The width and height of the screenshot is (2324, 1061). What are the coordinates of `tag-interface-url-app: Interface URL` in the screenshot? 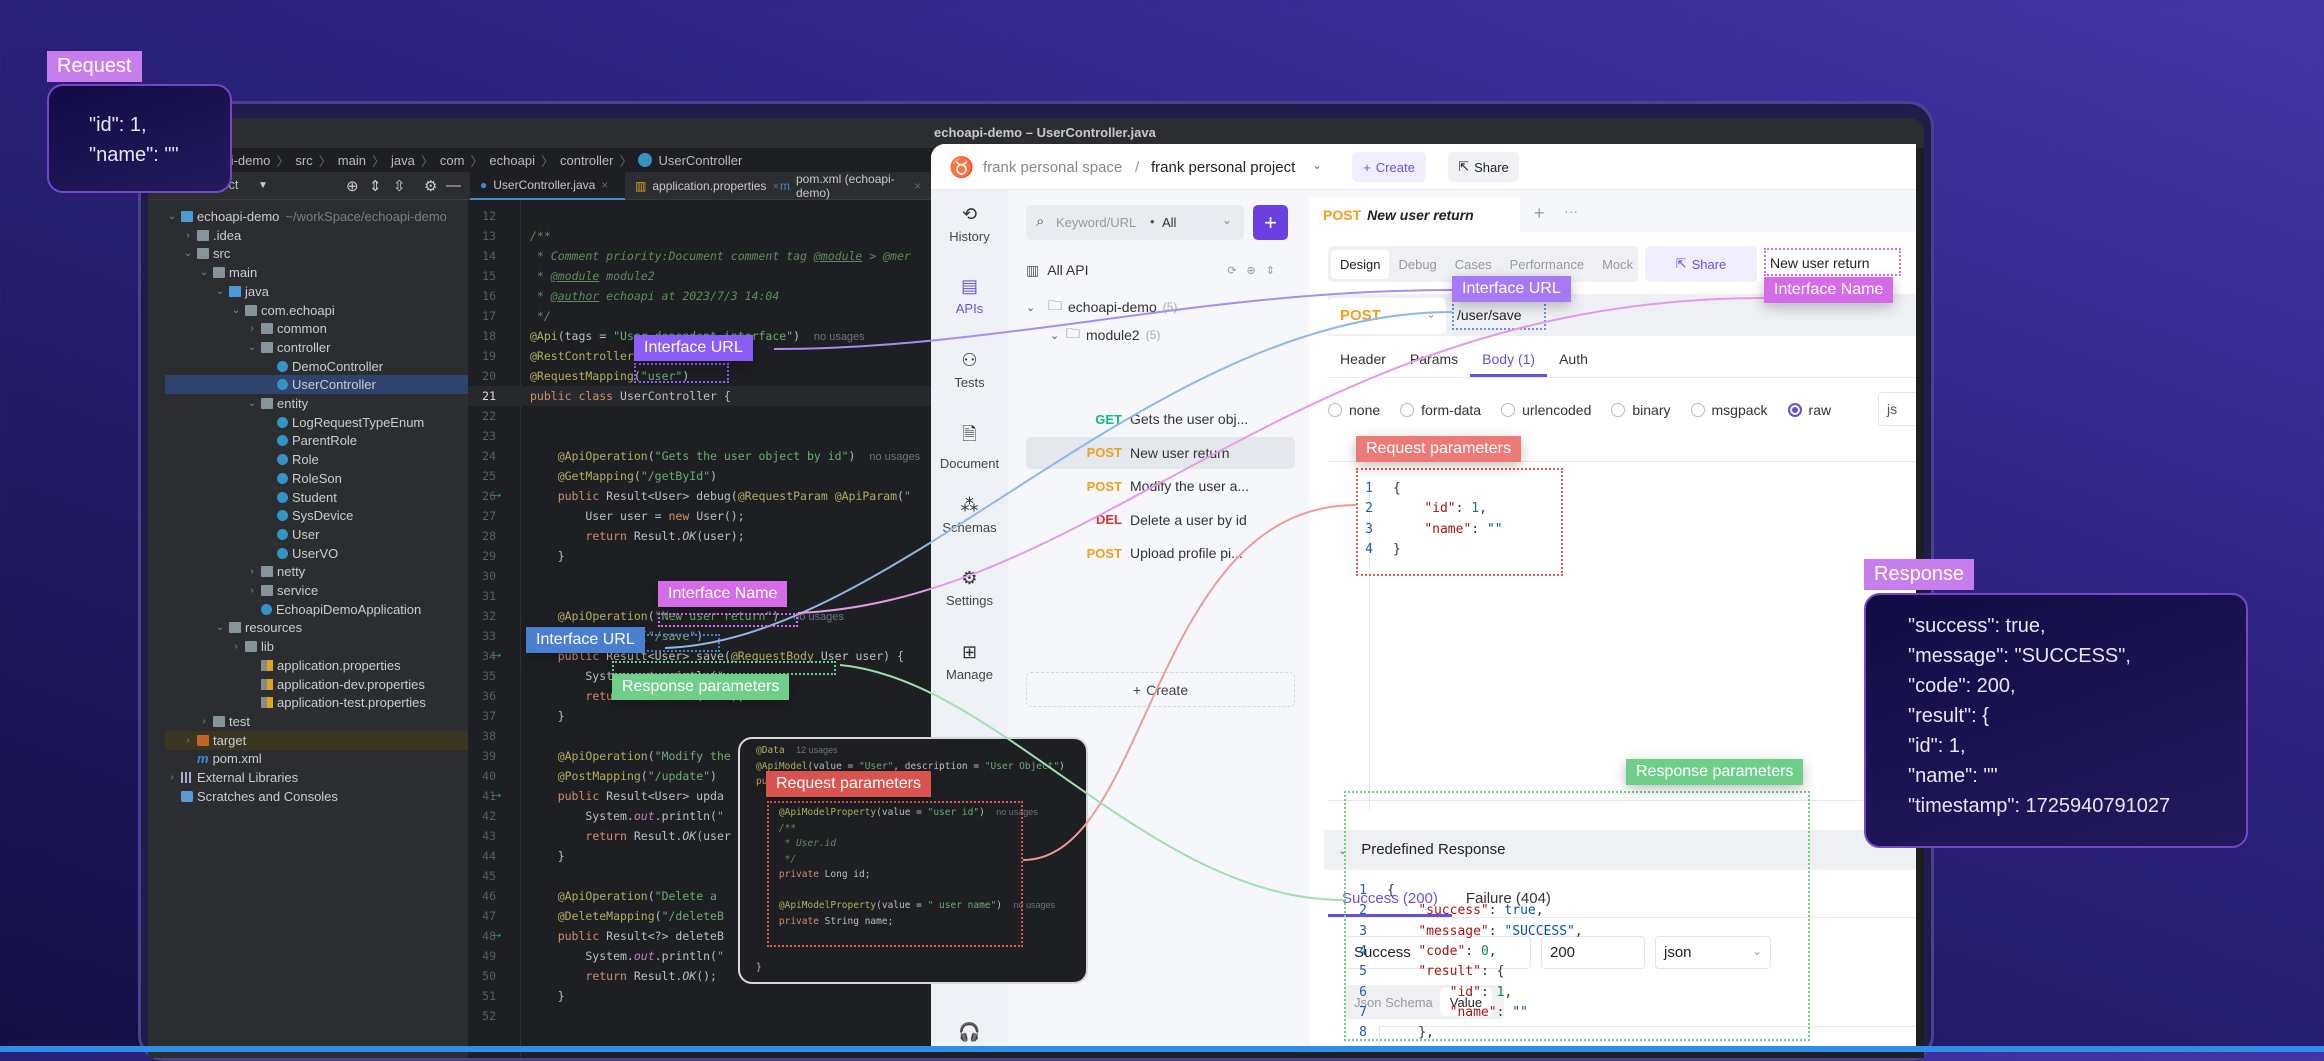 It's located at (1511, 289).